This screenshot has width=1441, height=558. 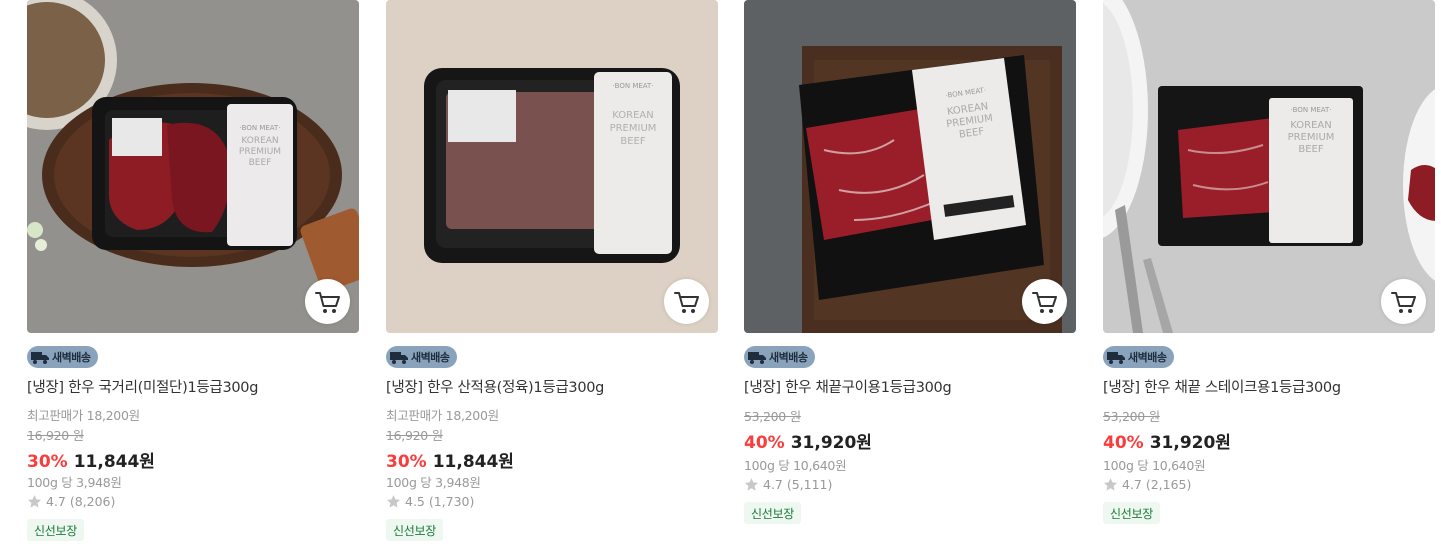 I want to click on product-name: [냉장] 한우 채끝 스테이크용1등급300g, so click(x=1269, y=386).